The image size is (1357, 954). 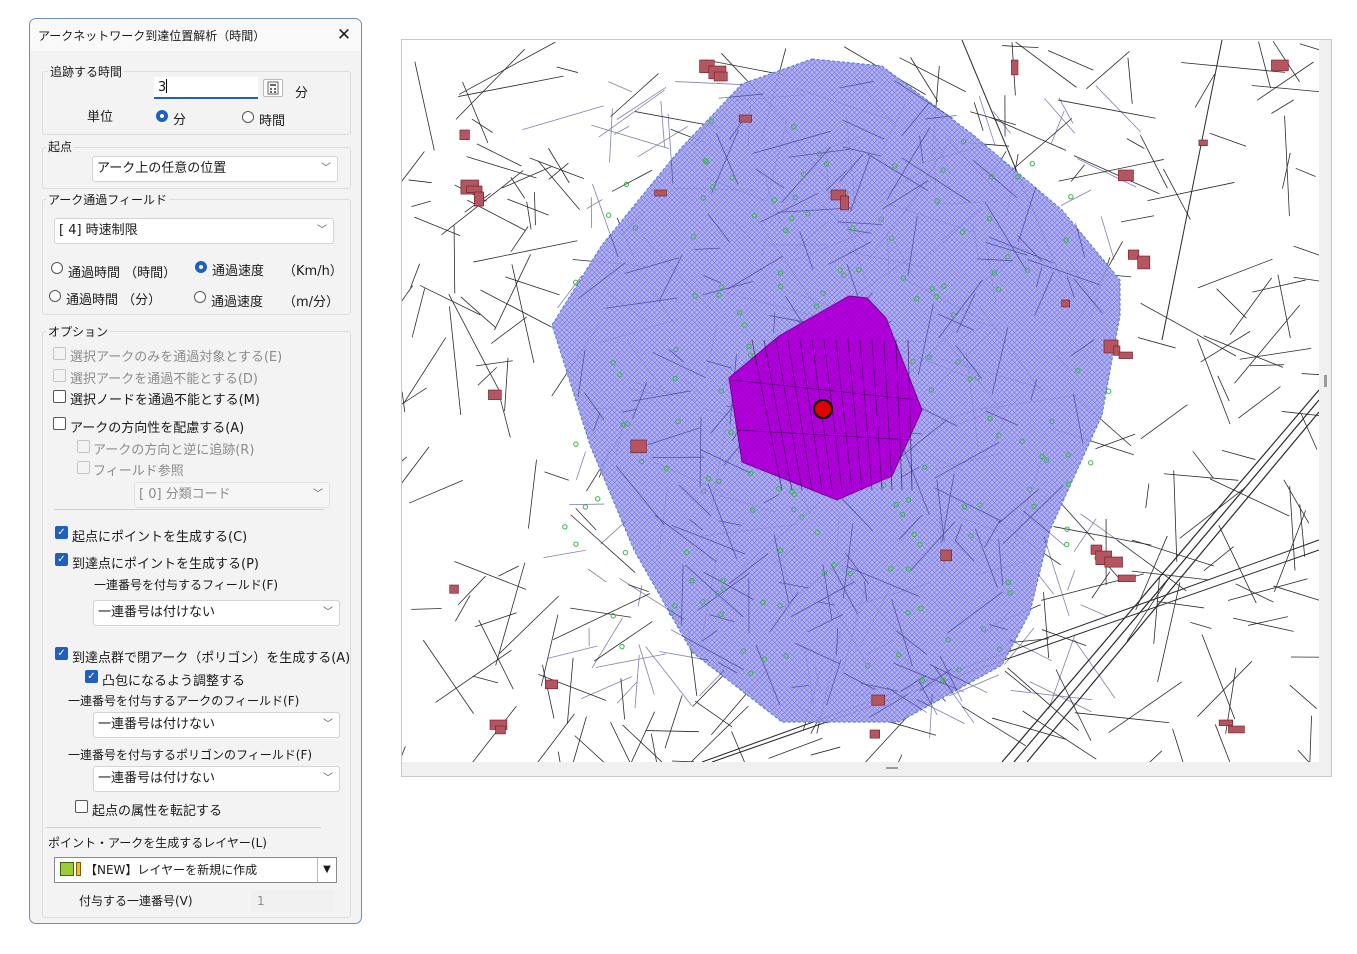 I want to click on origin-select: アーク上の任意の位置 ﹀, so click(x=215, y=169).